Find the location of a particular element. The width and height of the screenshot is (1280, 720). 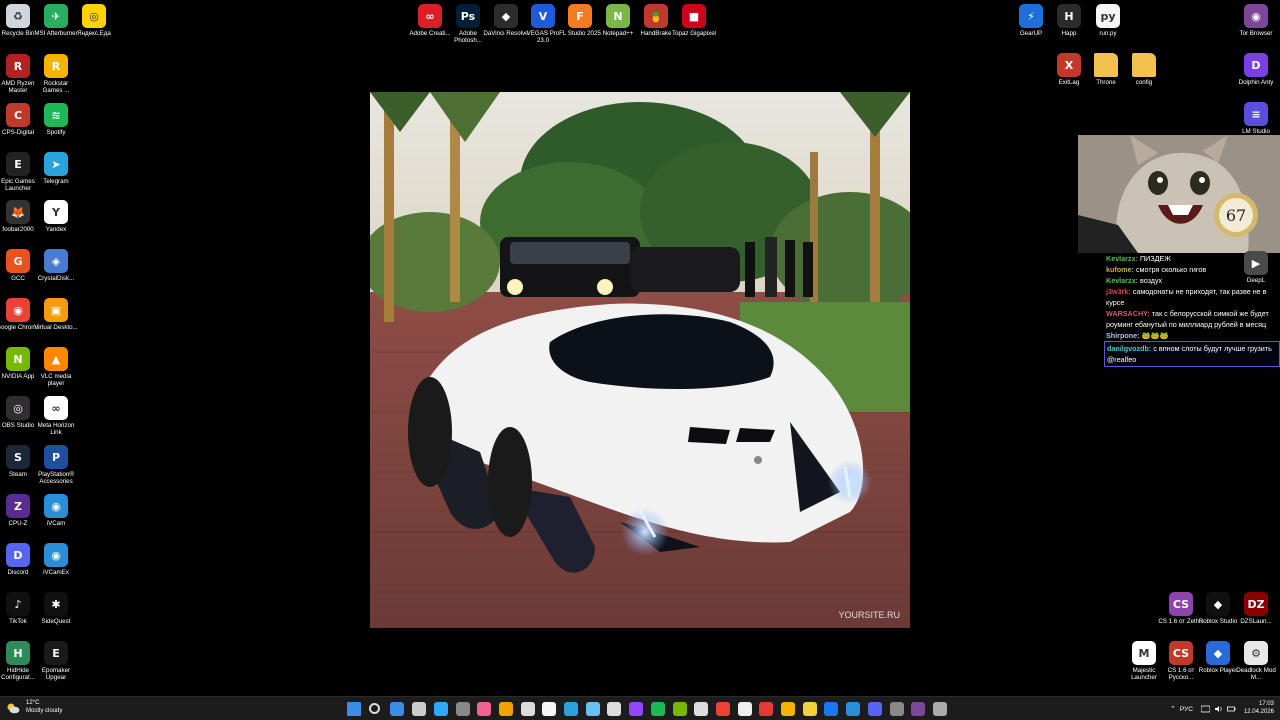

battery-icon is located at coordinates (1231, 709).